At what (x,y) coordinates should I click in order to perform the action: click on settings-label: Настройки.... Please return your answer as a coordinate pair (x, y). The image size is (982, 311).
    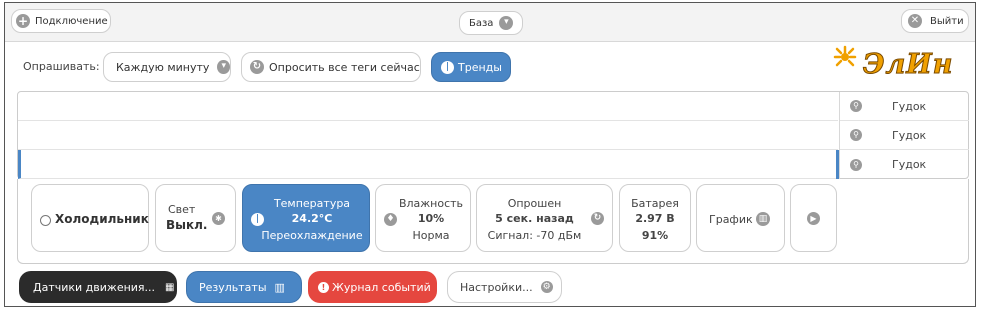
    Looking at the image, I should click on (496, 287).